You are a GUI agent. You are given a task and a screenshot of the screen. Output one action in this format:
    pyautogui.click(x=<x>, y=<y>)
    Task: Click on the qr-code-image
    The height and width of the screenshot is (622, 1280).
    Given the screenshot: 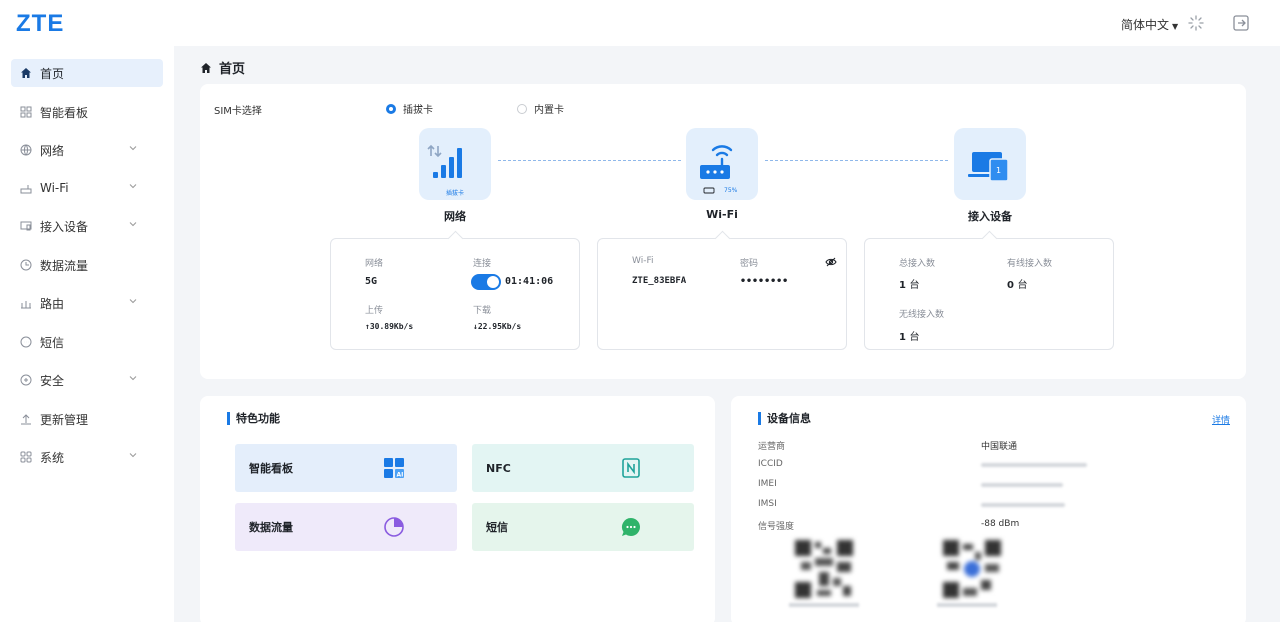 What is the action you would take?
    pyautogui.click(x=972, y=569)
    